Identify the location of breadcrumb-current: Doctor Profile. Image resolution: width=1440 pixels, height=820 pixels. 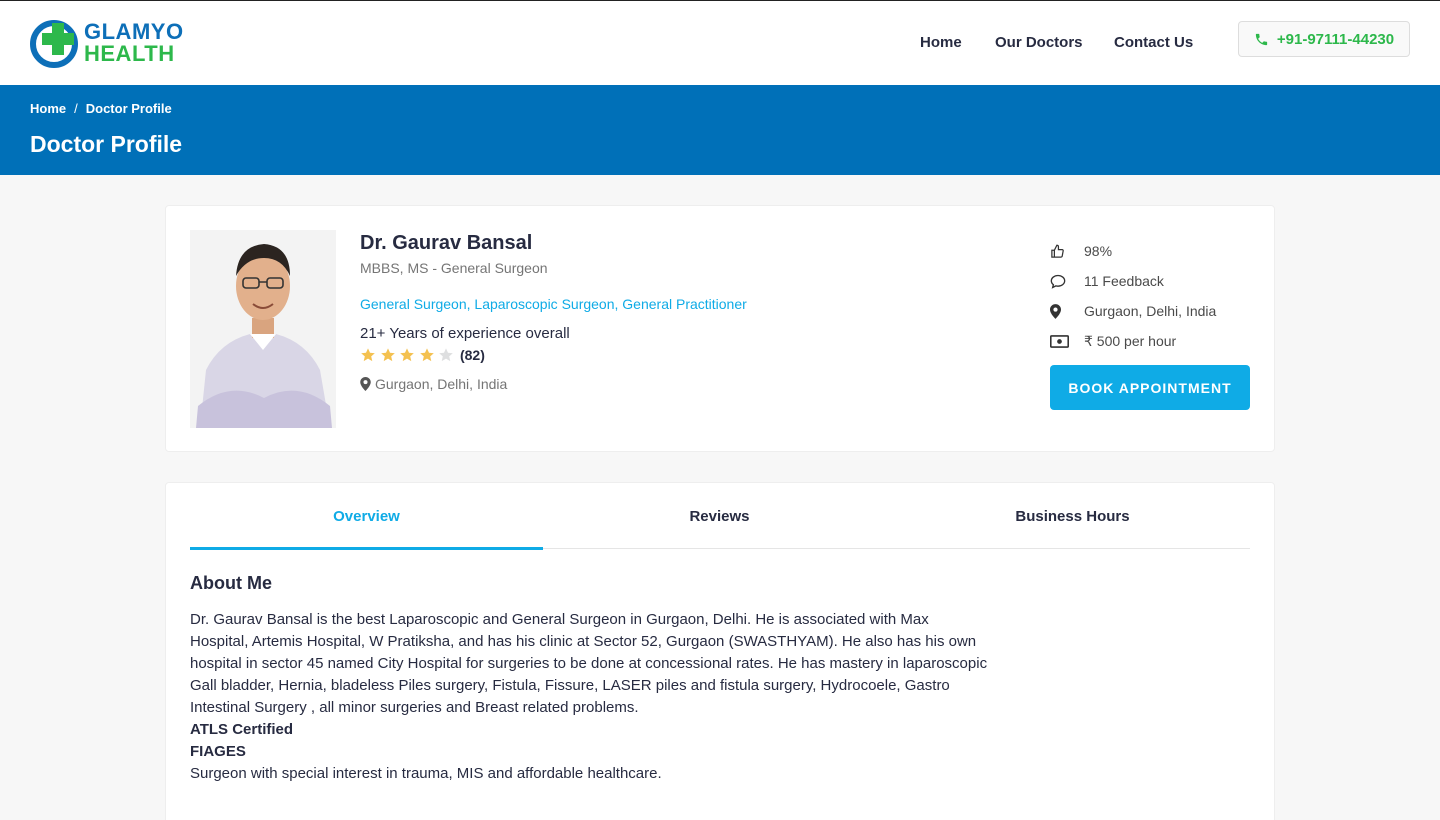
(128, 108).